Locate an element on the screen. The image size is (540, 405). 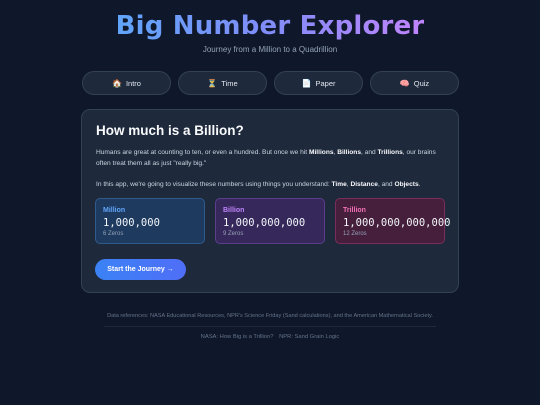
house-icon: 🏠 is located at coordinates (117, 83).